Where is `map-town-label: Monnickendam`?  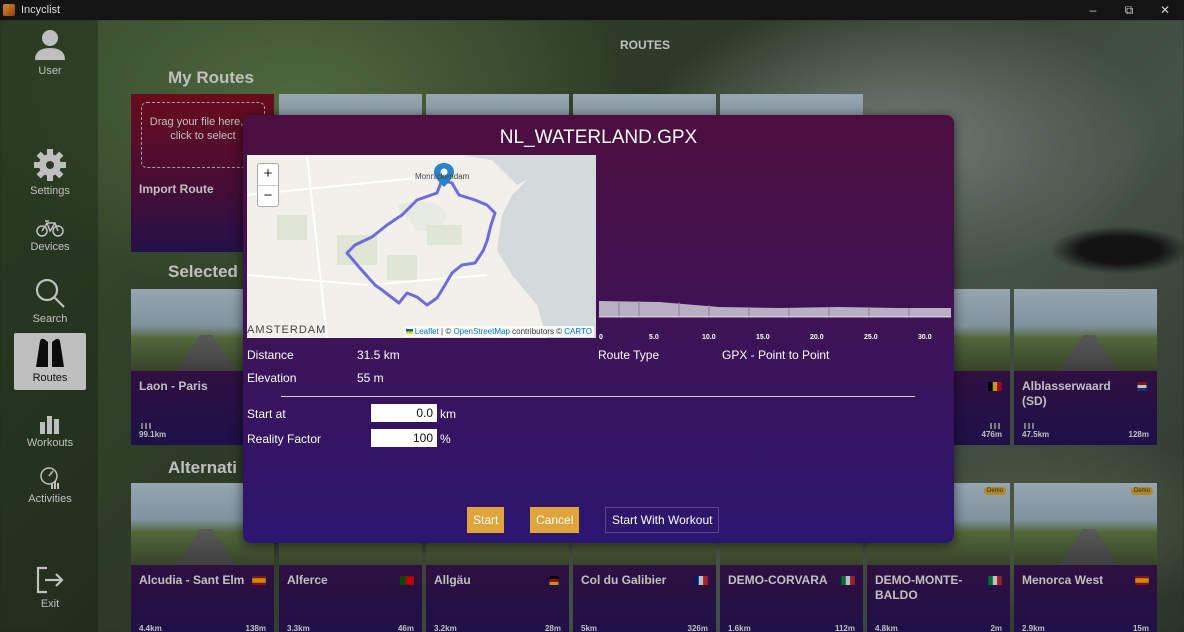 map-town-label: Monnickendam is located at coordinates (442, 176).